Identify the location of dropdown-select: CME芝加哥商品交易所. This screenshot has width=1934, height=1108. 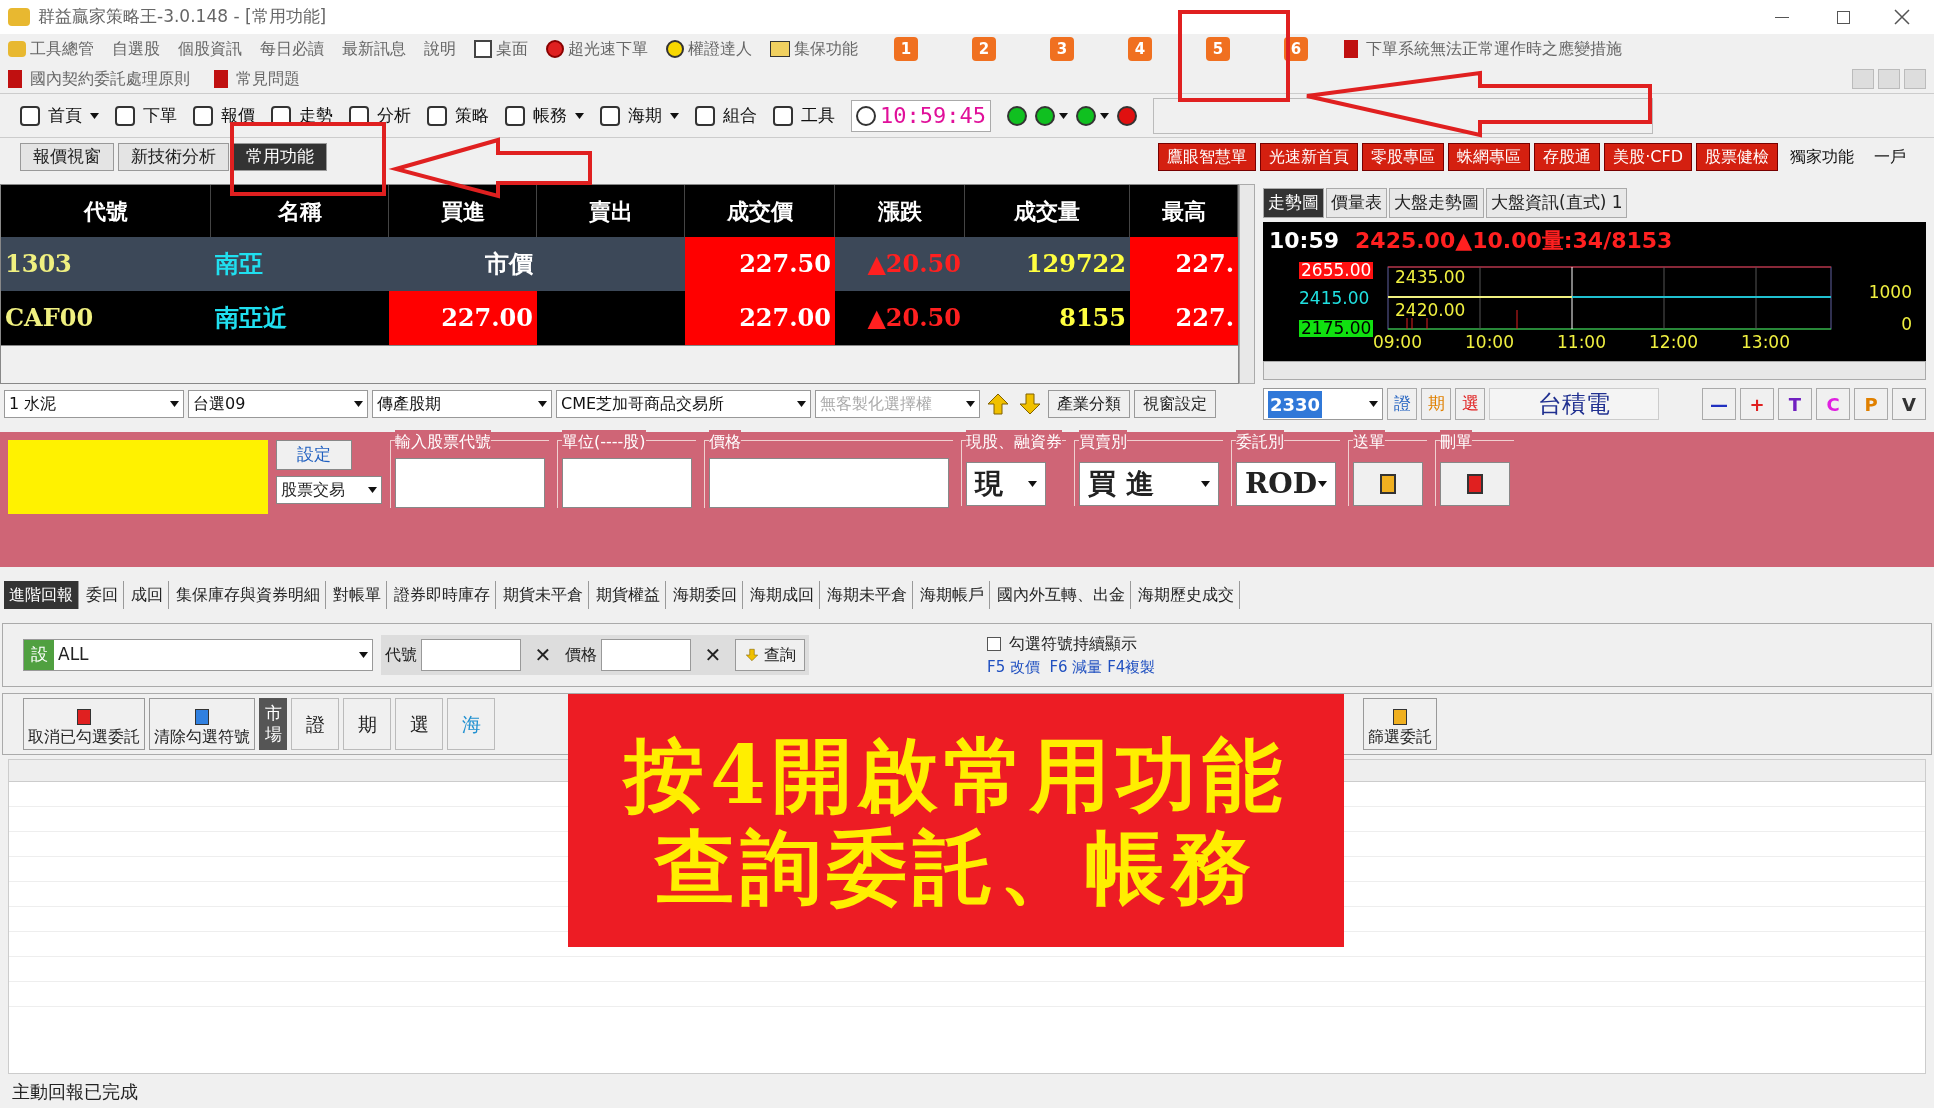
(683, 404).